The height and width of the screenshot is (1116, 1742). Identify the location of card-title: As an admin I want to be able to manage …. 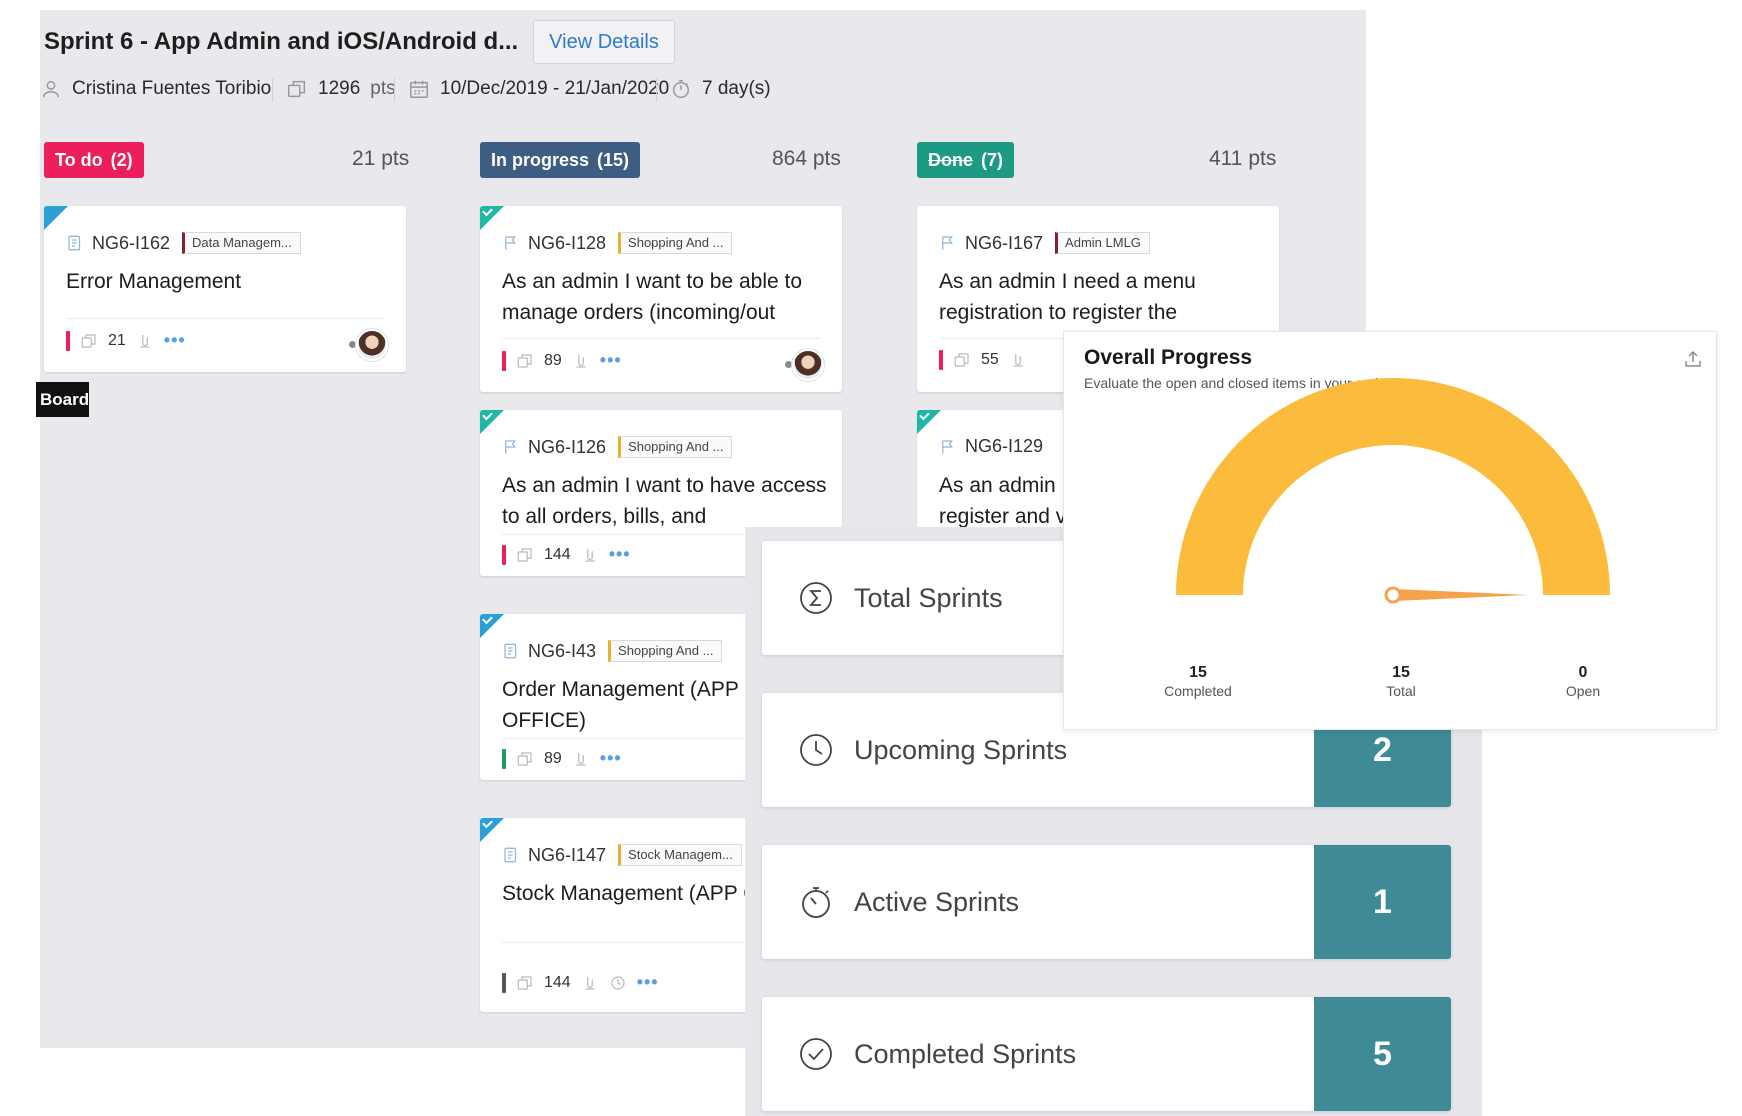
(652, 297).